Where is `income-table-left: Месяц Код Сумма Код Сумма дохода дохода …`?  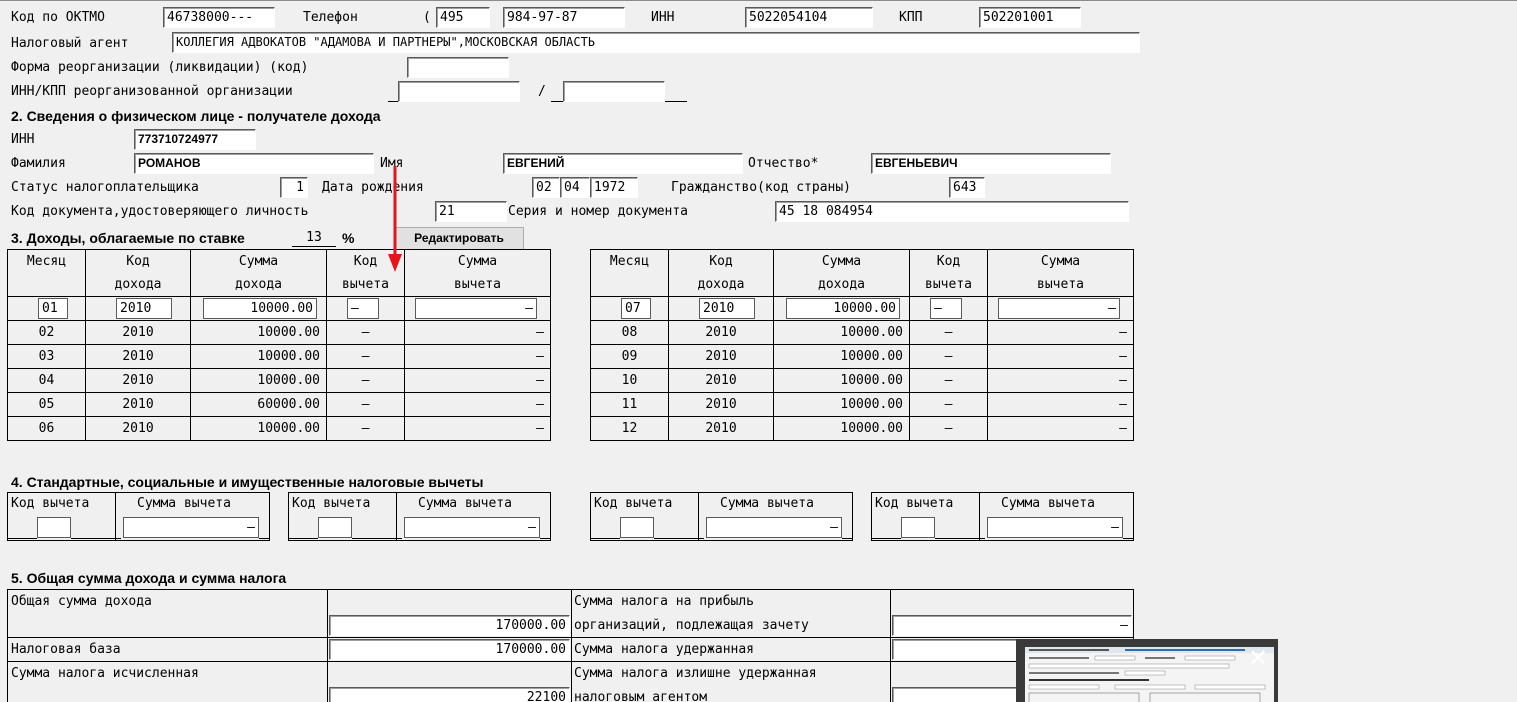
income-table-left: Месяц Код Сумма Код Сумма дохода дохода … is located at coordinates (279, 345).